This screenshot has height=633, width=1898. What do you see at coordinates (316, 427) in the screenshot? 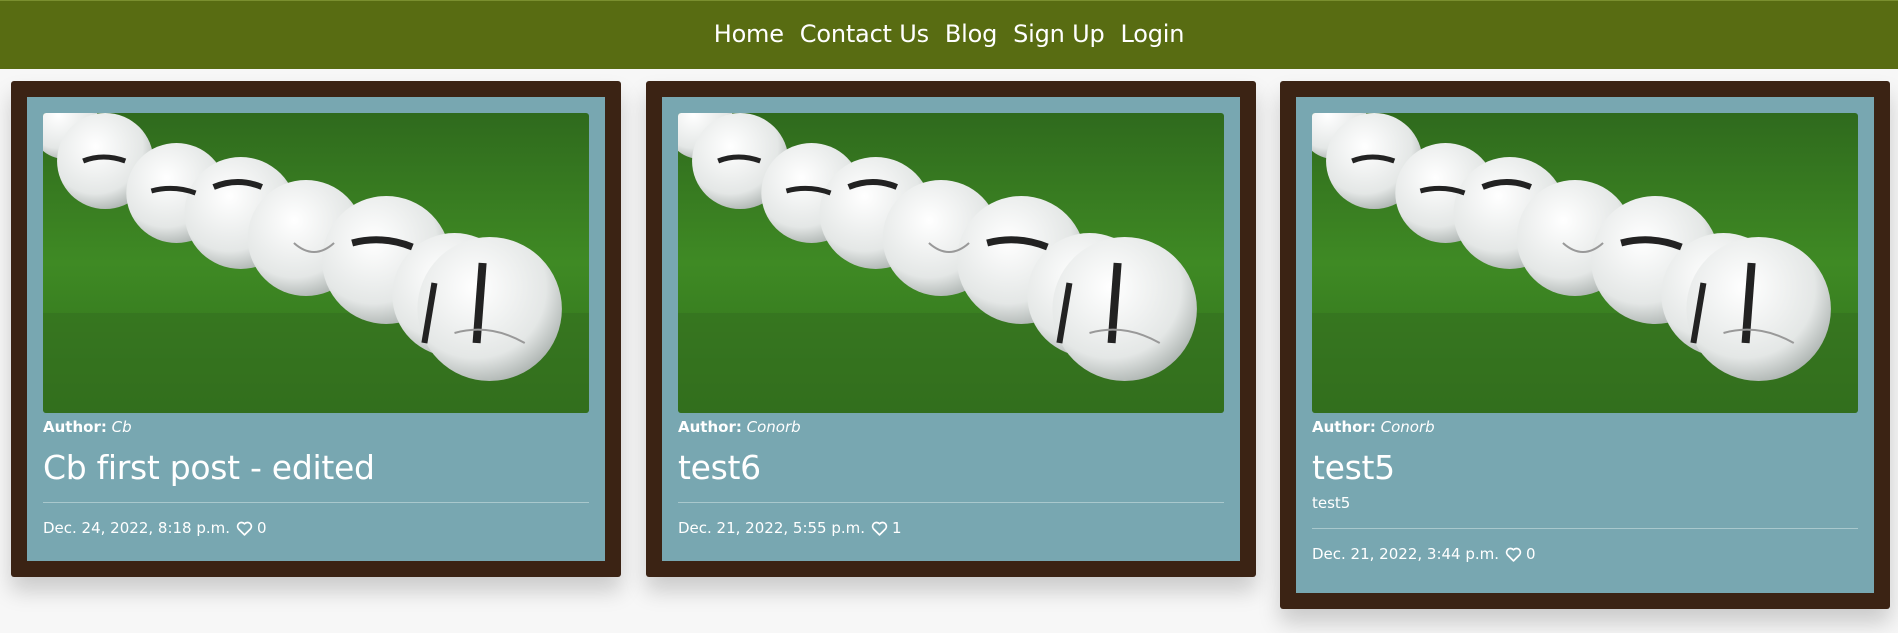
I see `post-author: Author: Cb` at bounding box center [316, 427].